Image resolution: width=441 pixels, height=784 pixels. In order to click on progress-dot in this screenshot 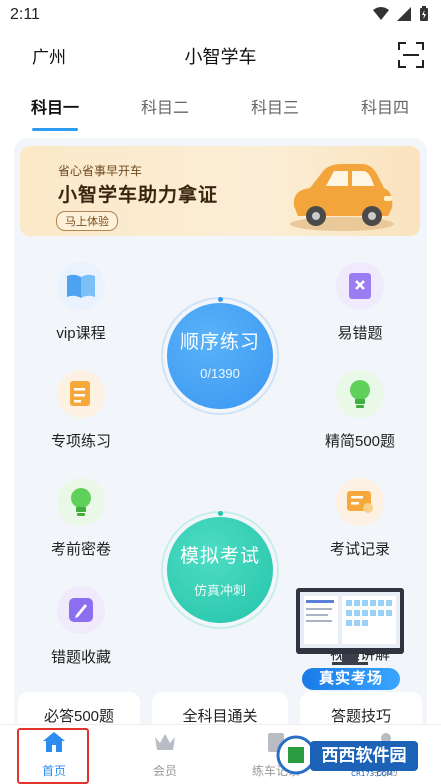, I will do `click(220, 299)`.